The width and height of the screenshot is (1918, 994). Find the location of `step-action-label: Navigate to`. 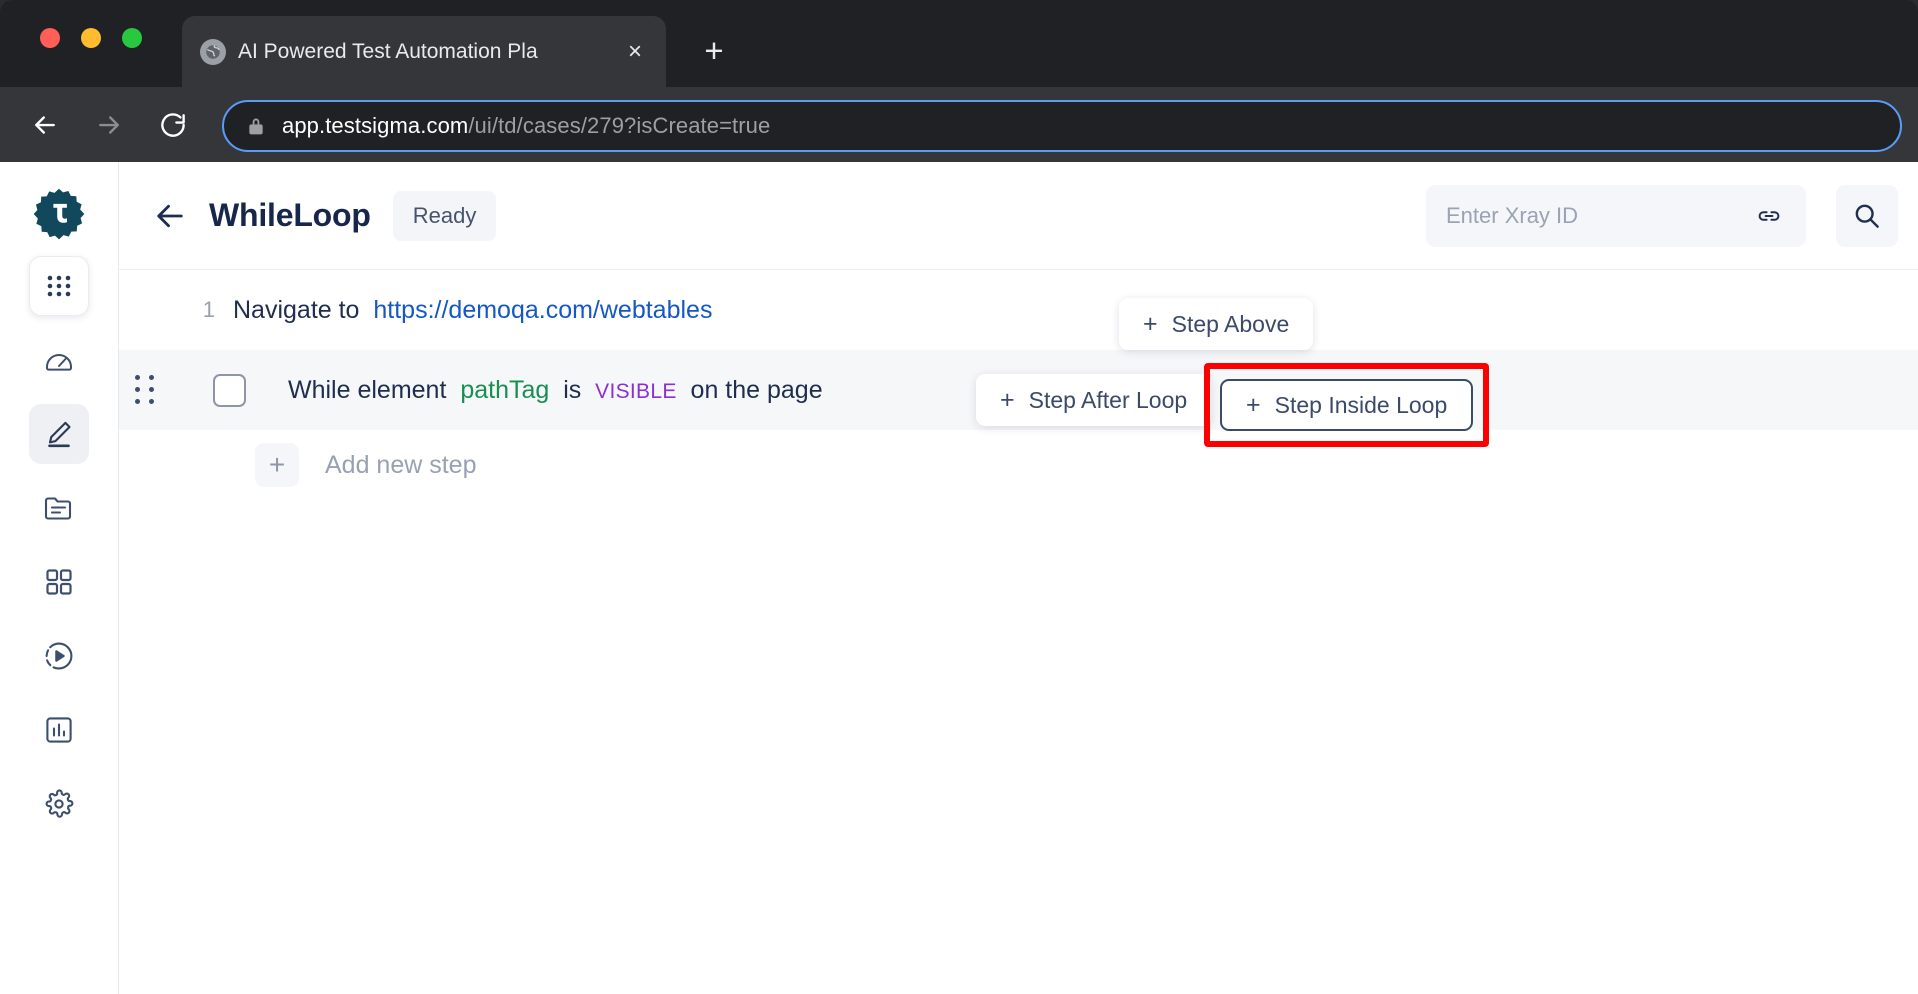

step-action-label: Navigate to is located at coordinates (296, 309).